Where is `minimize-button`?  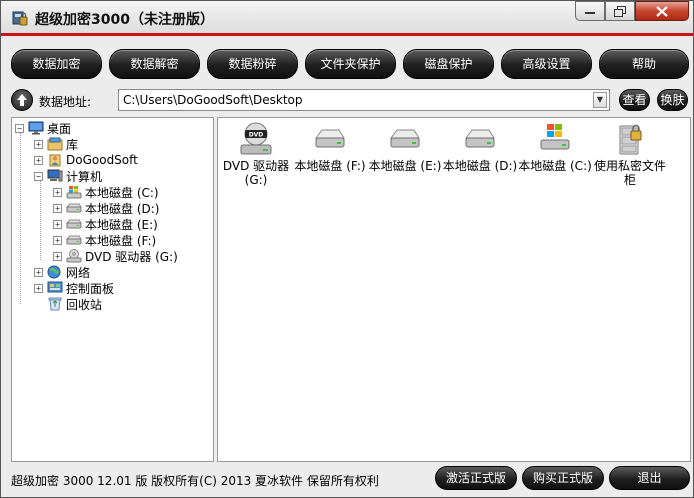 minimize-button is located at coordinates (590, 11).